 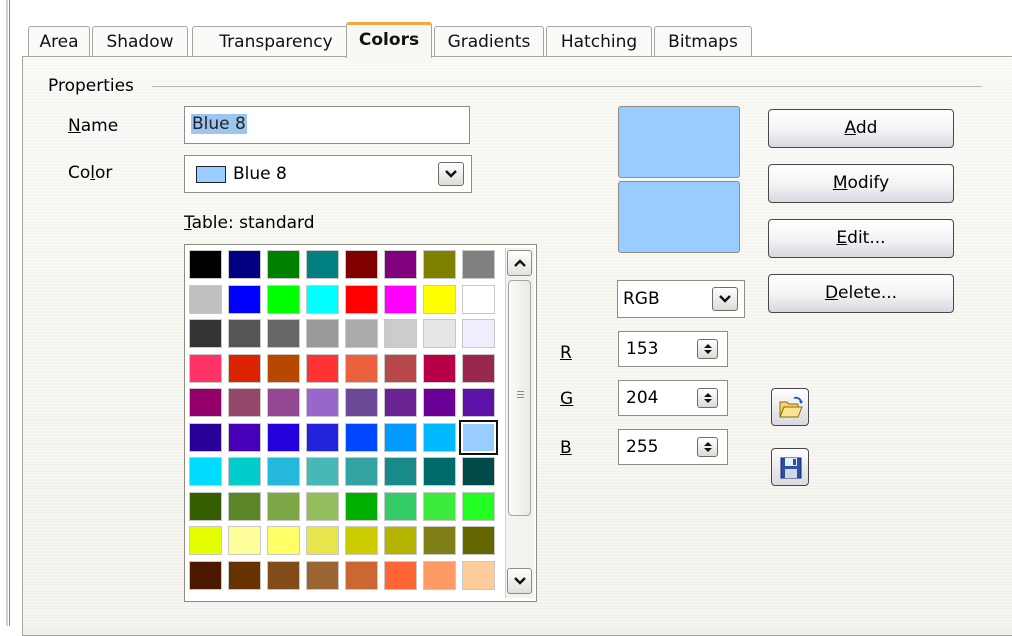 What do you see at coordinates (707, 398) in the screenshot?
I see `g-spin-button` at bounding box center [707, 398].